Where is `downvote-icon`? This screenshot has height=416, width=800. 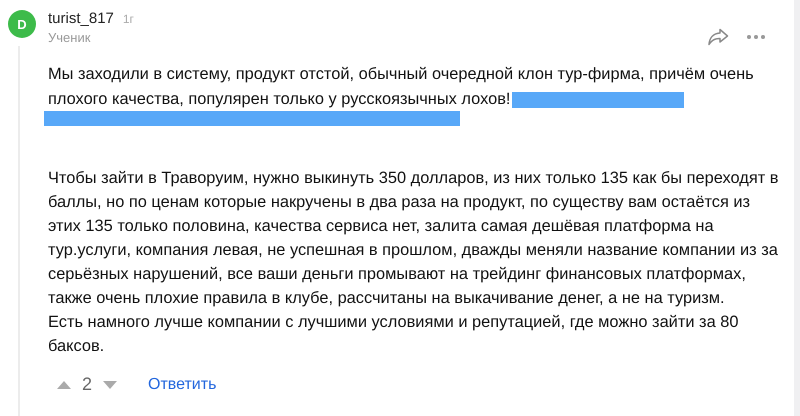 downvote-icon is located at coordinates (110, 385).